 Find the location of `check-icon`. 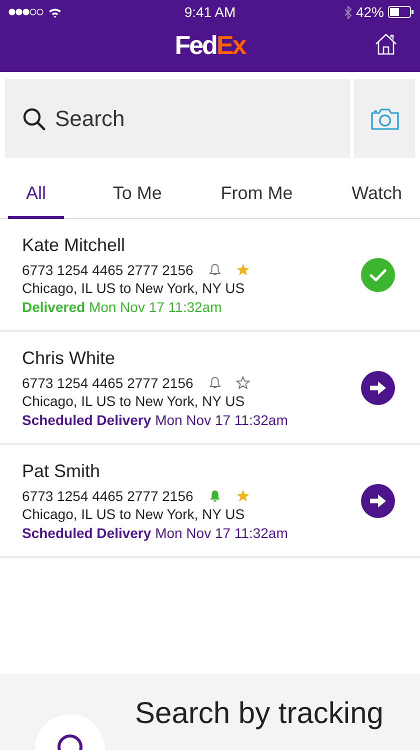

check-icon is located at coordinates (378, 275).